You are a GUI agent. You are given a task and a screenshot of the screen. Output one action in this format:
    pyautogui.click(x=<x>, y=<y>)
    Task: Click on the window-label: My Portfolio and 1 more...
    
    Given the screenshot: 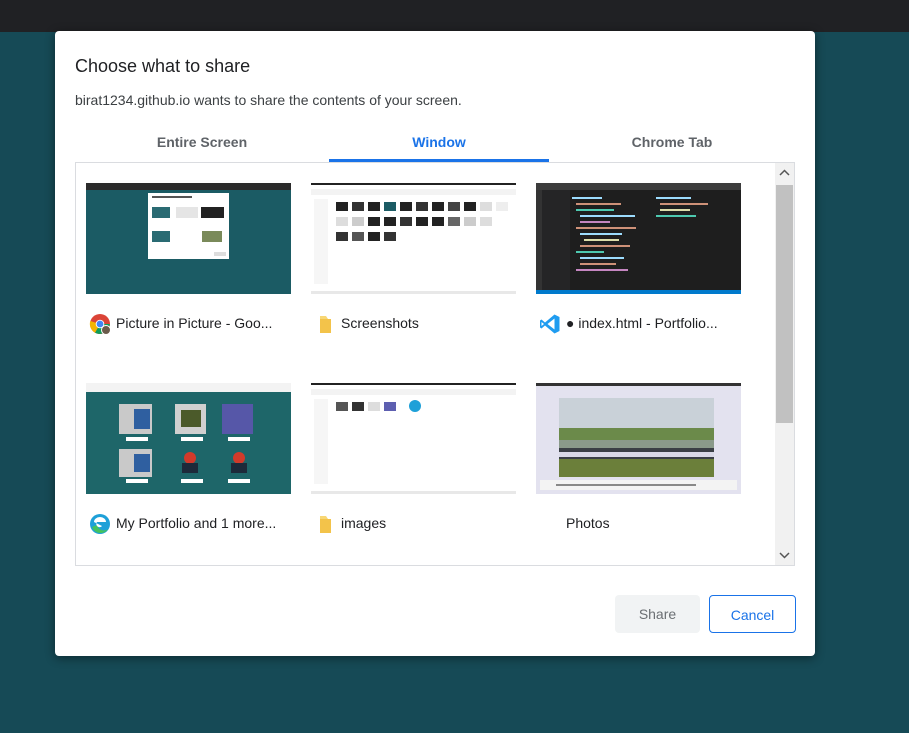 What is the action you would take?
    pyautogui.click(x=196, y=523)
    